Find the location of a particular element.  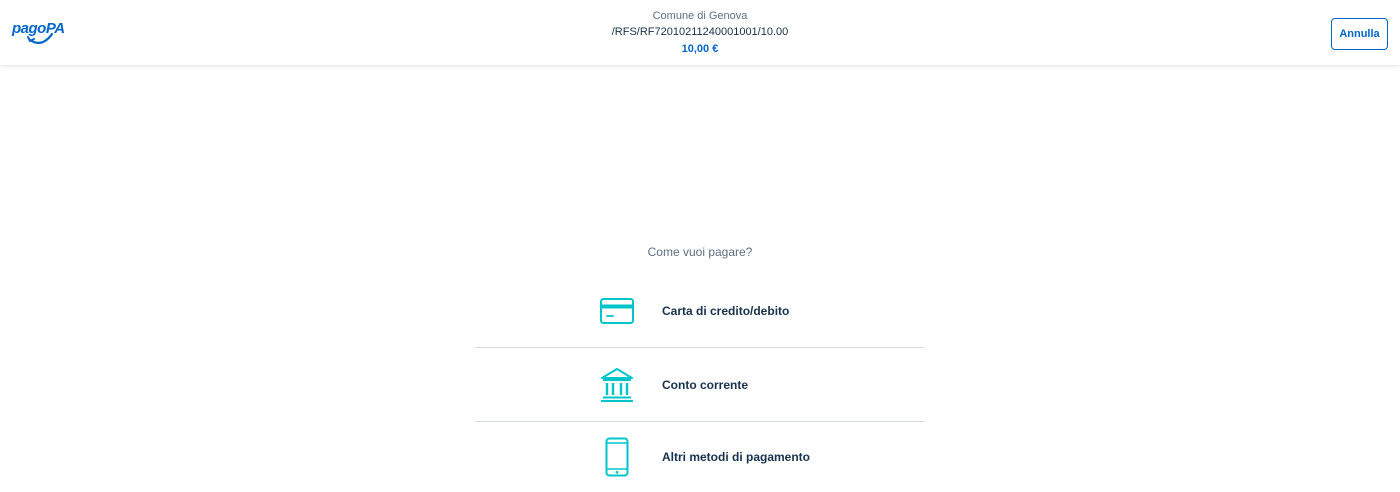

method-credit-card: Carta di credito/debito is located at coordinates (699, 311).